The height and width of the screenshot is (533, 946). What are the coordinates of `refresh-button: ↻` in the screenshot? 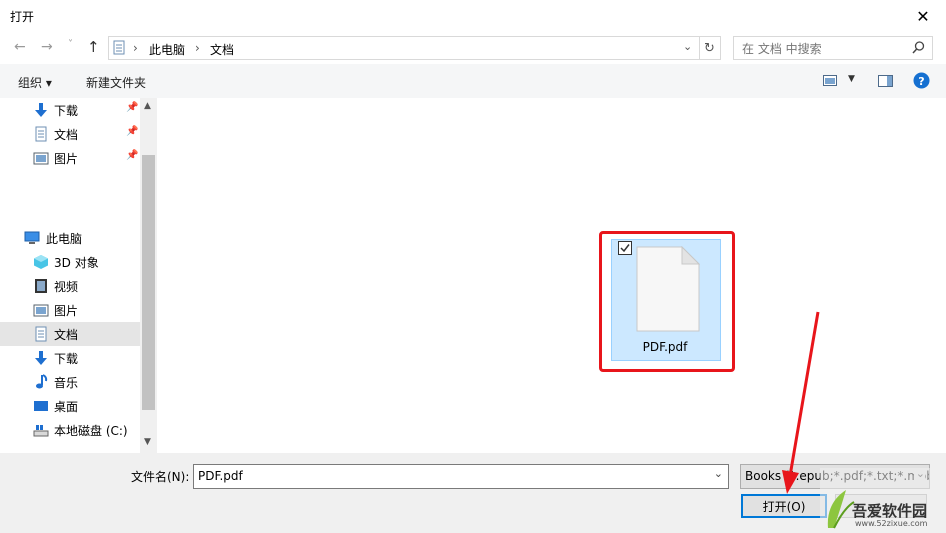 It's located at (710, 48).